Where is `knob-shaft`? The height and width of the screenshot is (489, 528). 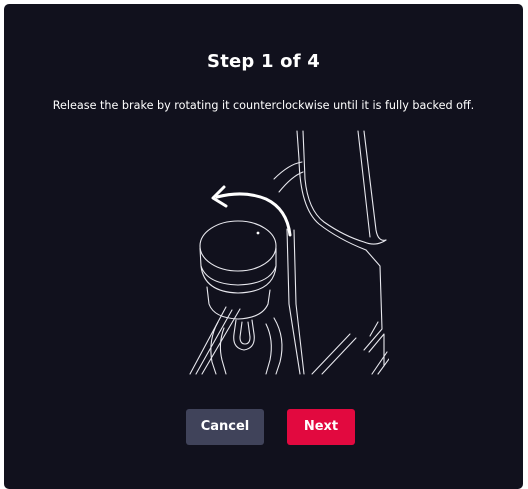 knob-shaft is located at coordinates (246, 346).